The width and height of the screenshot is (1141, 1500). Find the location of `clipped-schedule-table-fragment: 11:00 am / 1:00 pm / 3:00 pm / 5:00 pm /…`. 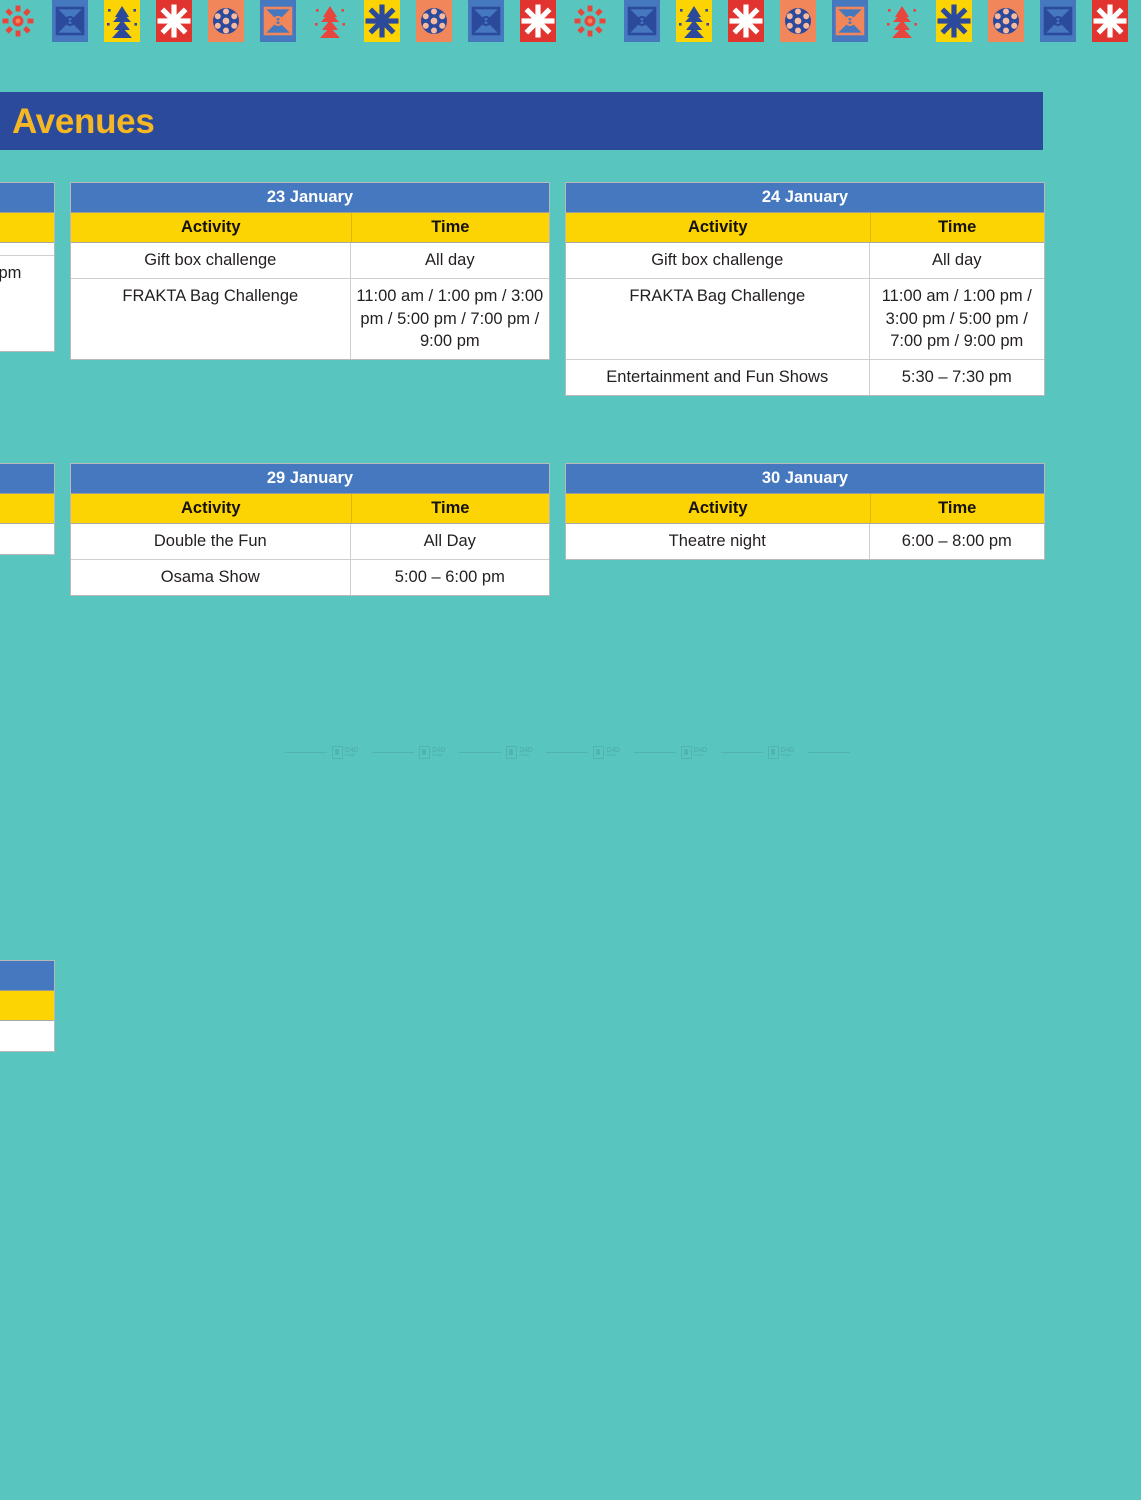

clipped-schedule-table-fragment: 11:00 am / 1:00 pm / 3:00 pm / 5:00 pm /… is located at coordinates (27, 267).